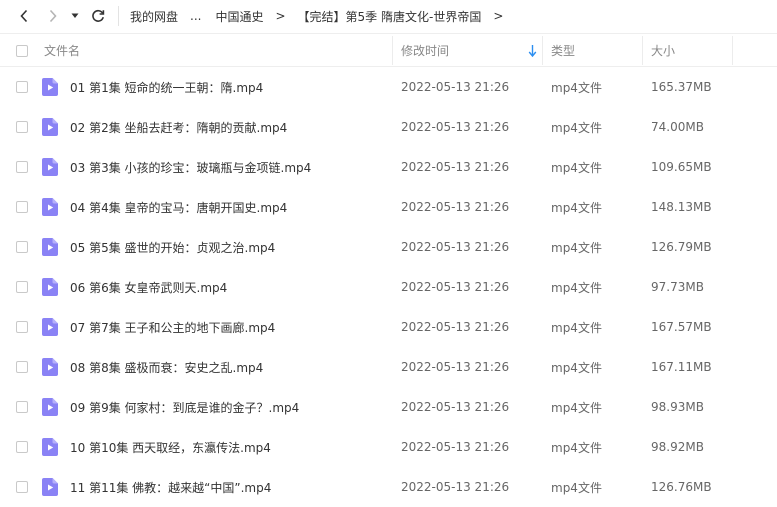  What do you see at coordinates (563, 50) in the screenshot?
I see `column-header-type: 类型` at bounding box center [563, 50].